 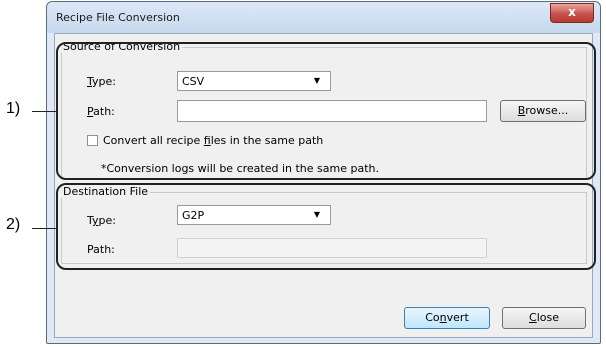 What do you see at coordinates (447, 318) in the screenshot?
I see `convert-button: Convert` at bounding box center [447, 318].